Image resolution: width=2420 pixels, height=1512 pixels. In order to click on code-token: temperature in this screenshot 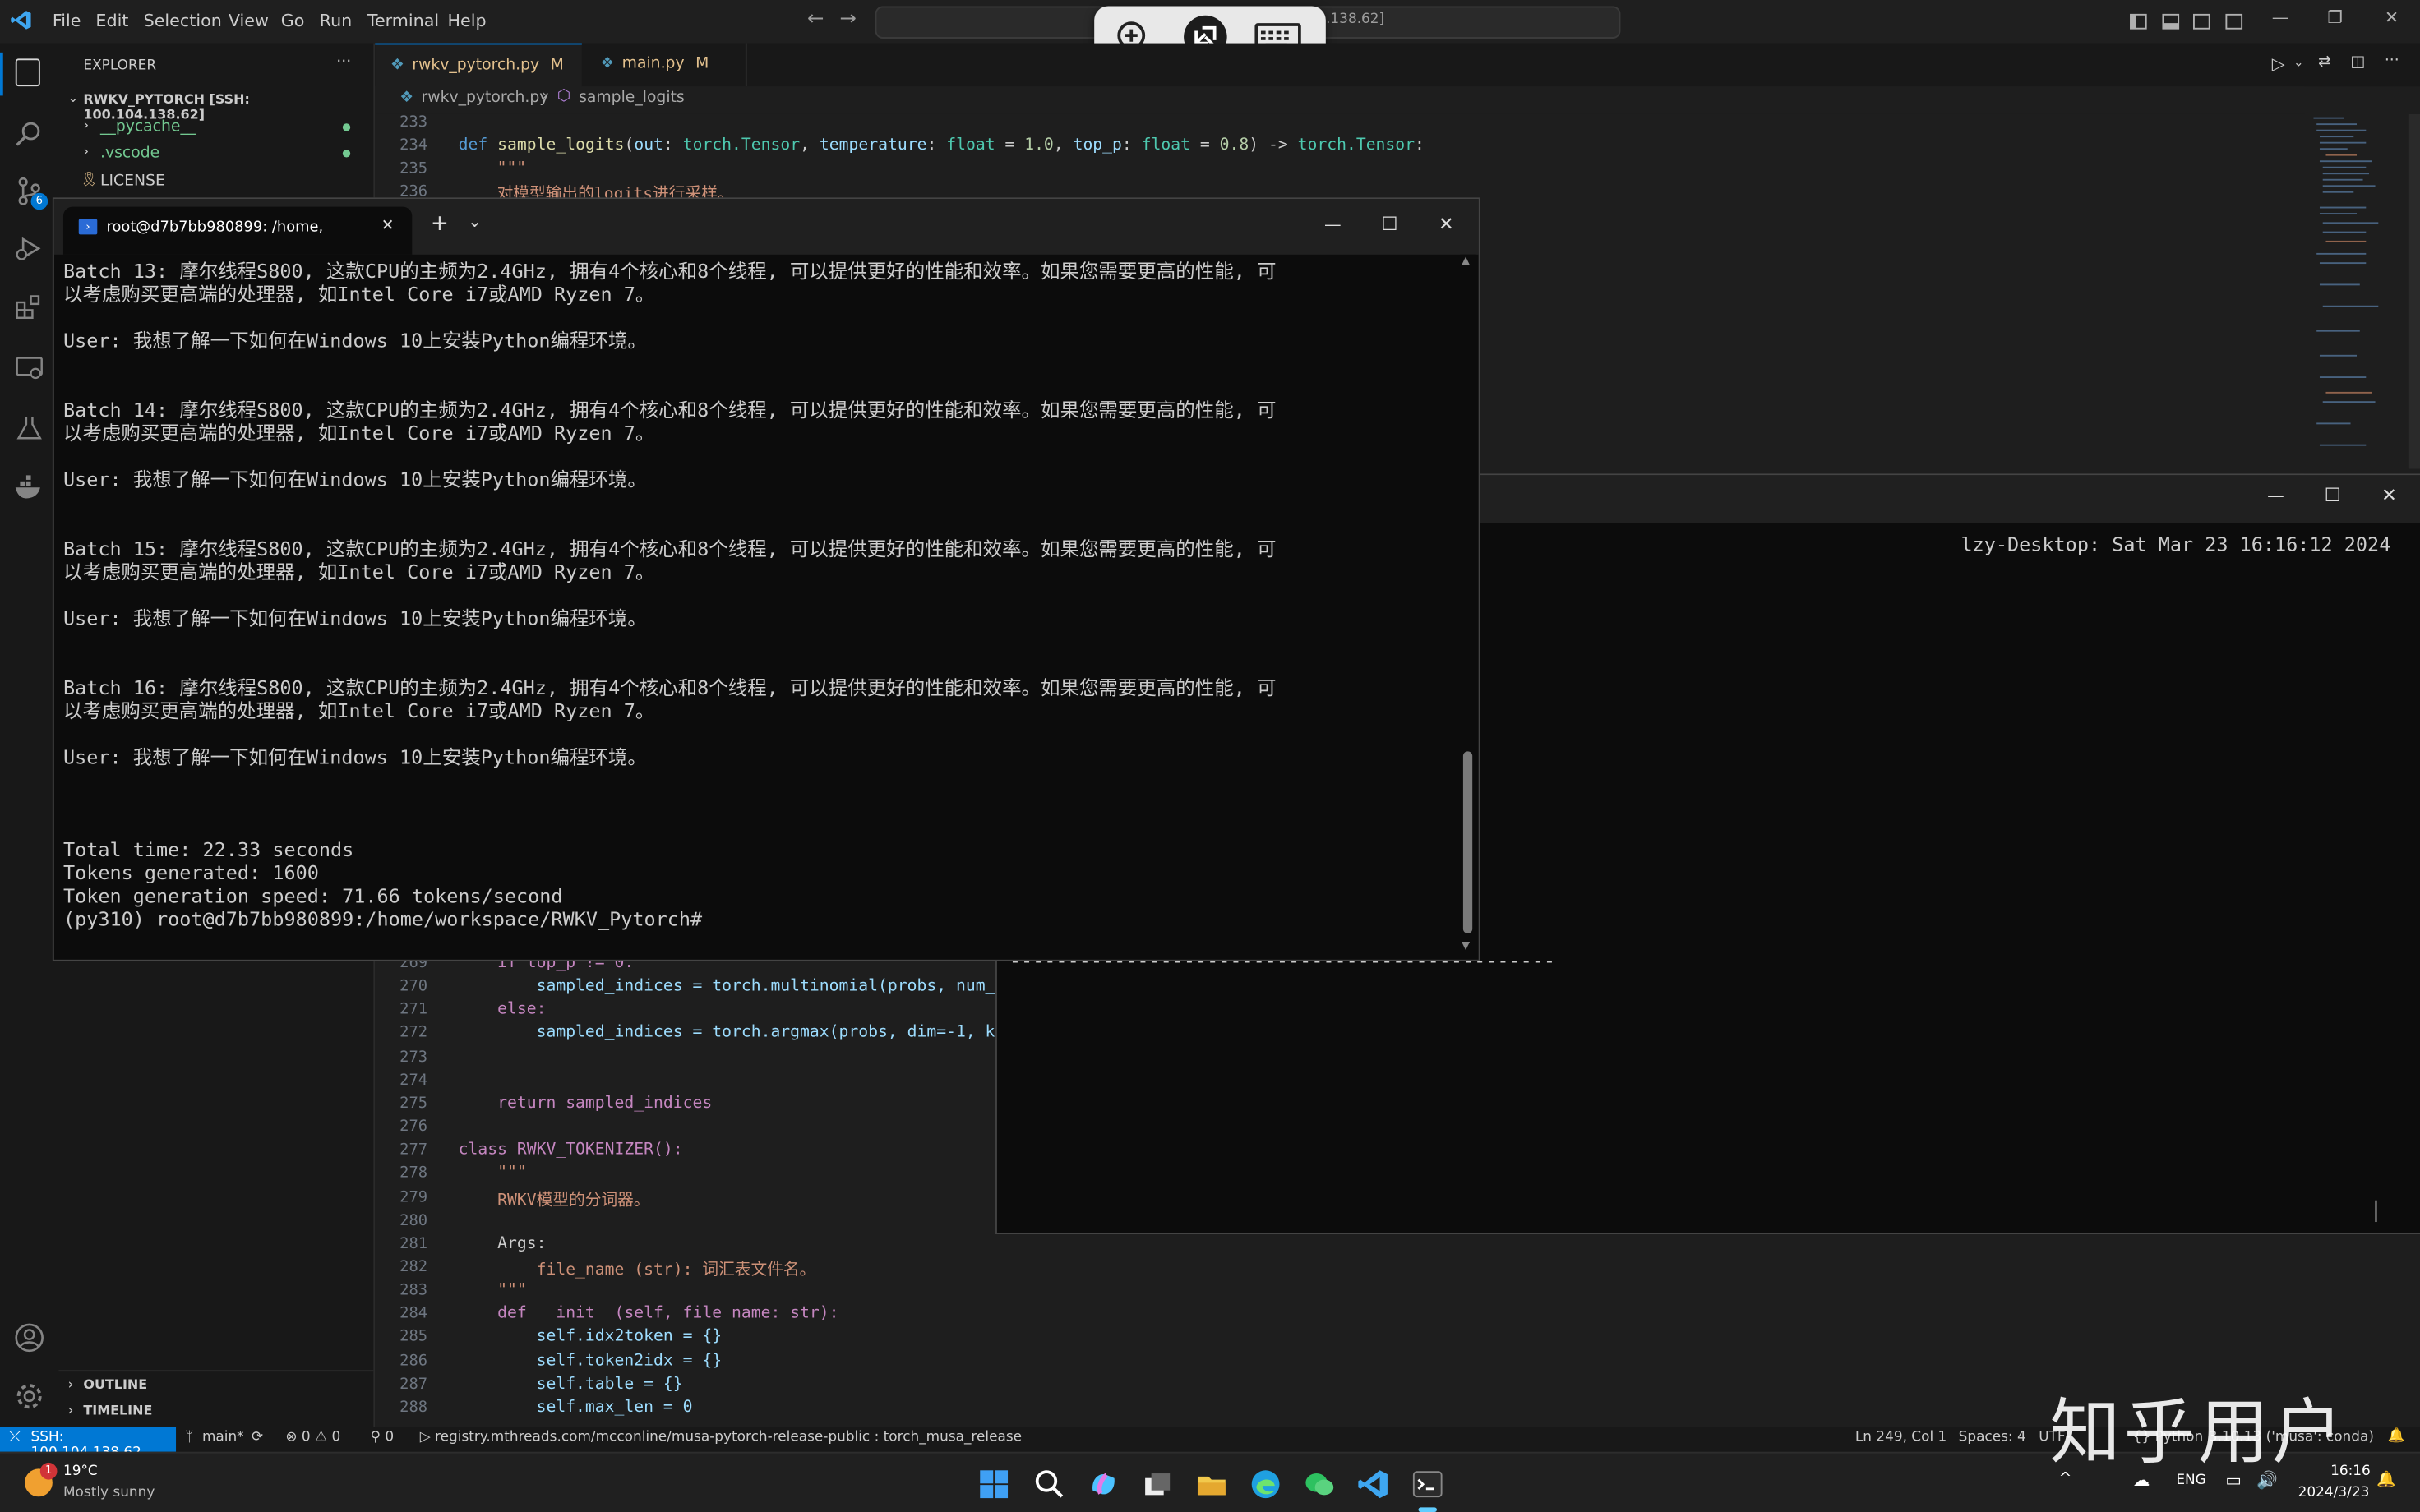, I will do `click(873, 145)`.